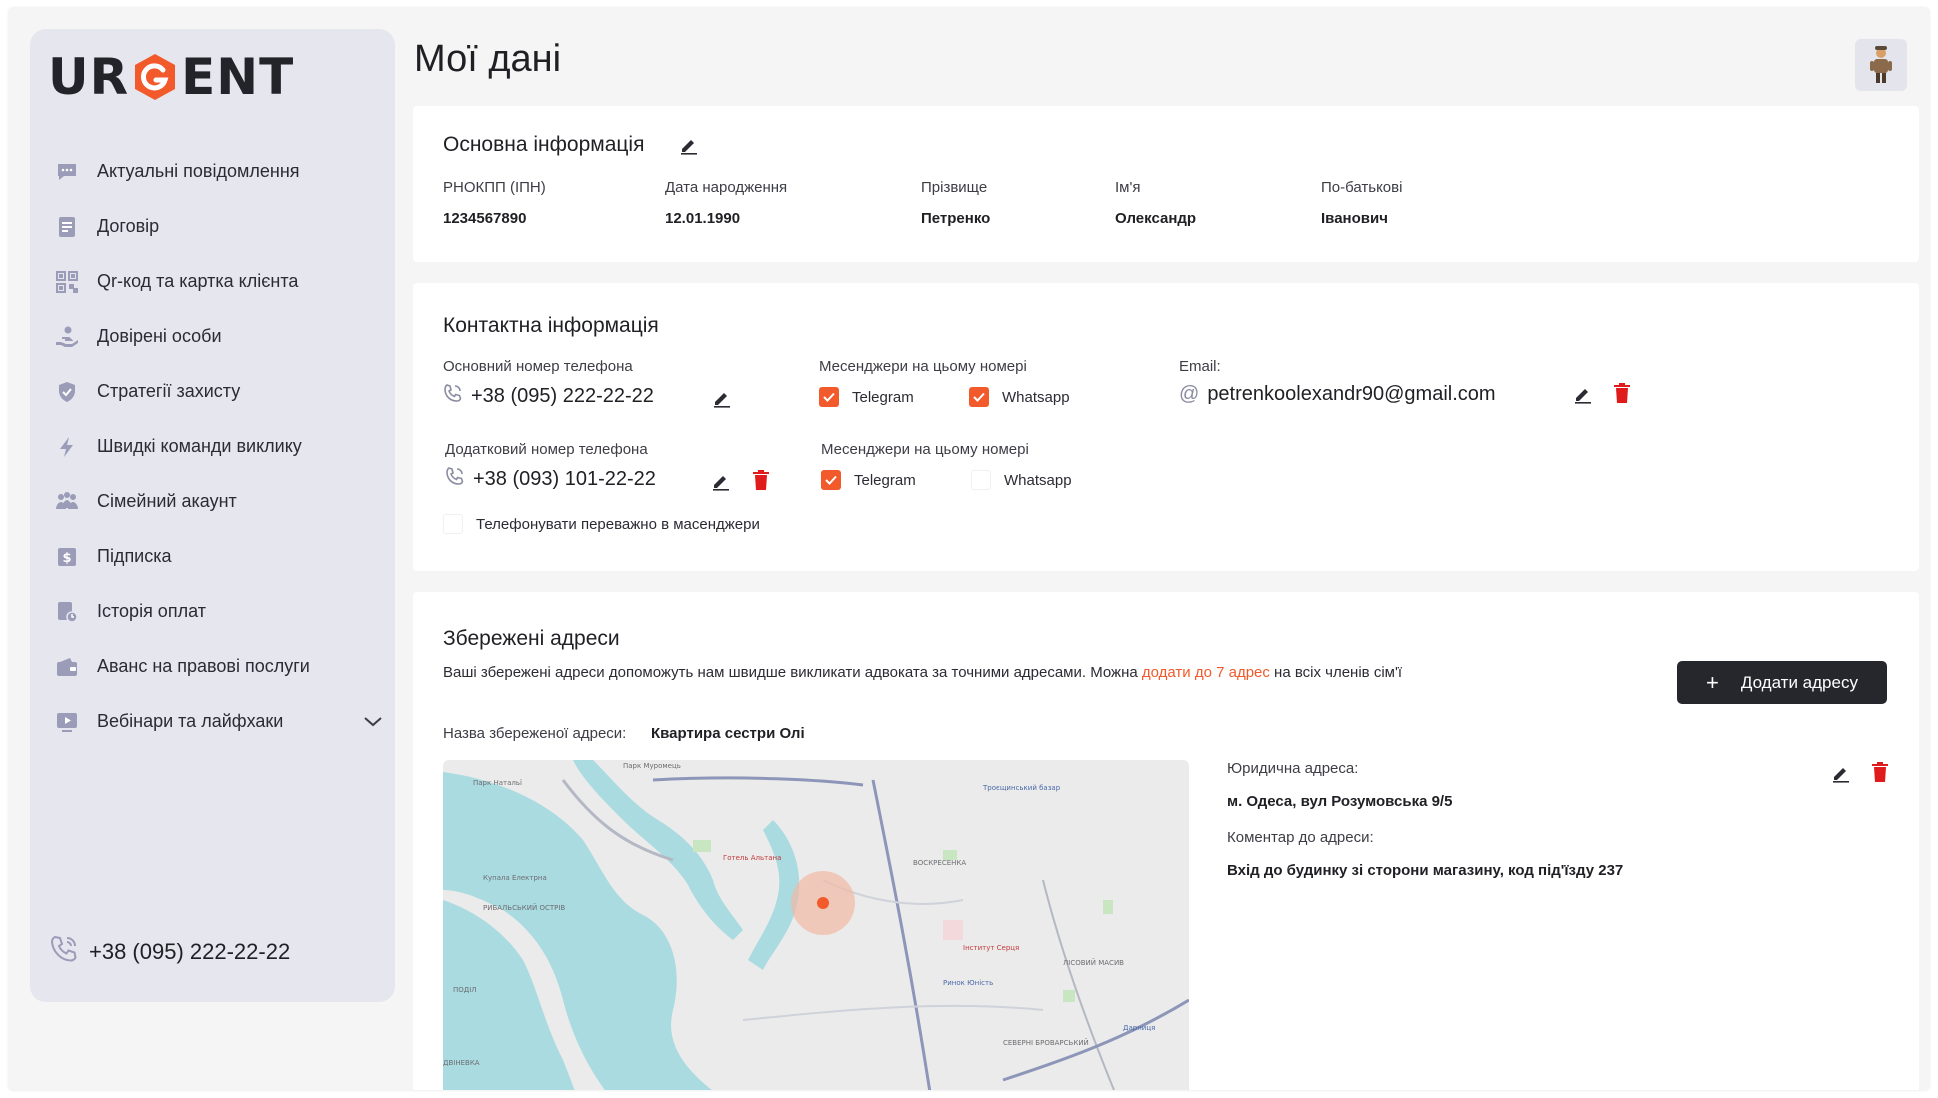 The width and height of the screenshot is (1938, 1098). Describe the element at coordinates (1337, 394) in the screenshot. I see `email: @ petrenkoolexandr90@gmail.com` at that location.